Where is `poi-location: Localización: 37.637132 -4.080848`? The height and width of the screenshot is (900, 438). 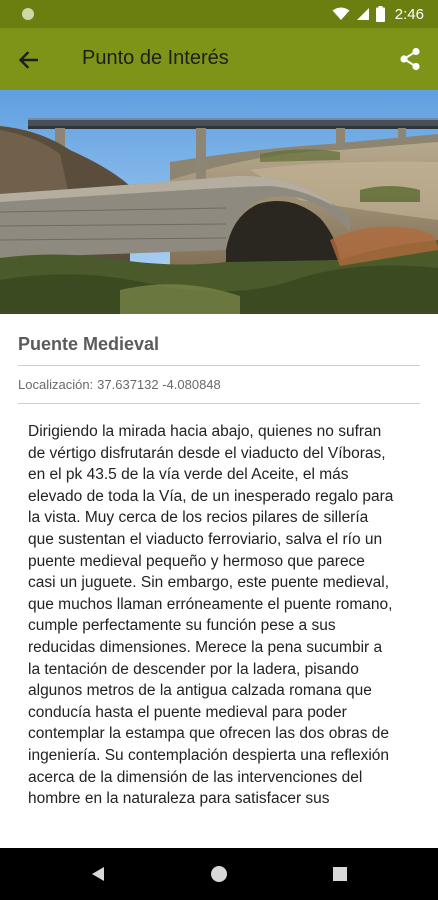
poi-location: Localización: 37.637132 -4.080848 is located at coordinates (121, 384).